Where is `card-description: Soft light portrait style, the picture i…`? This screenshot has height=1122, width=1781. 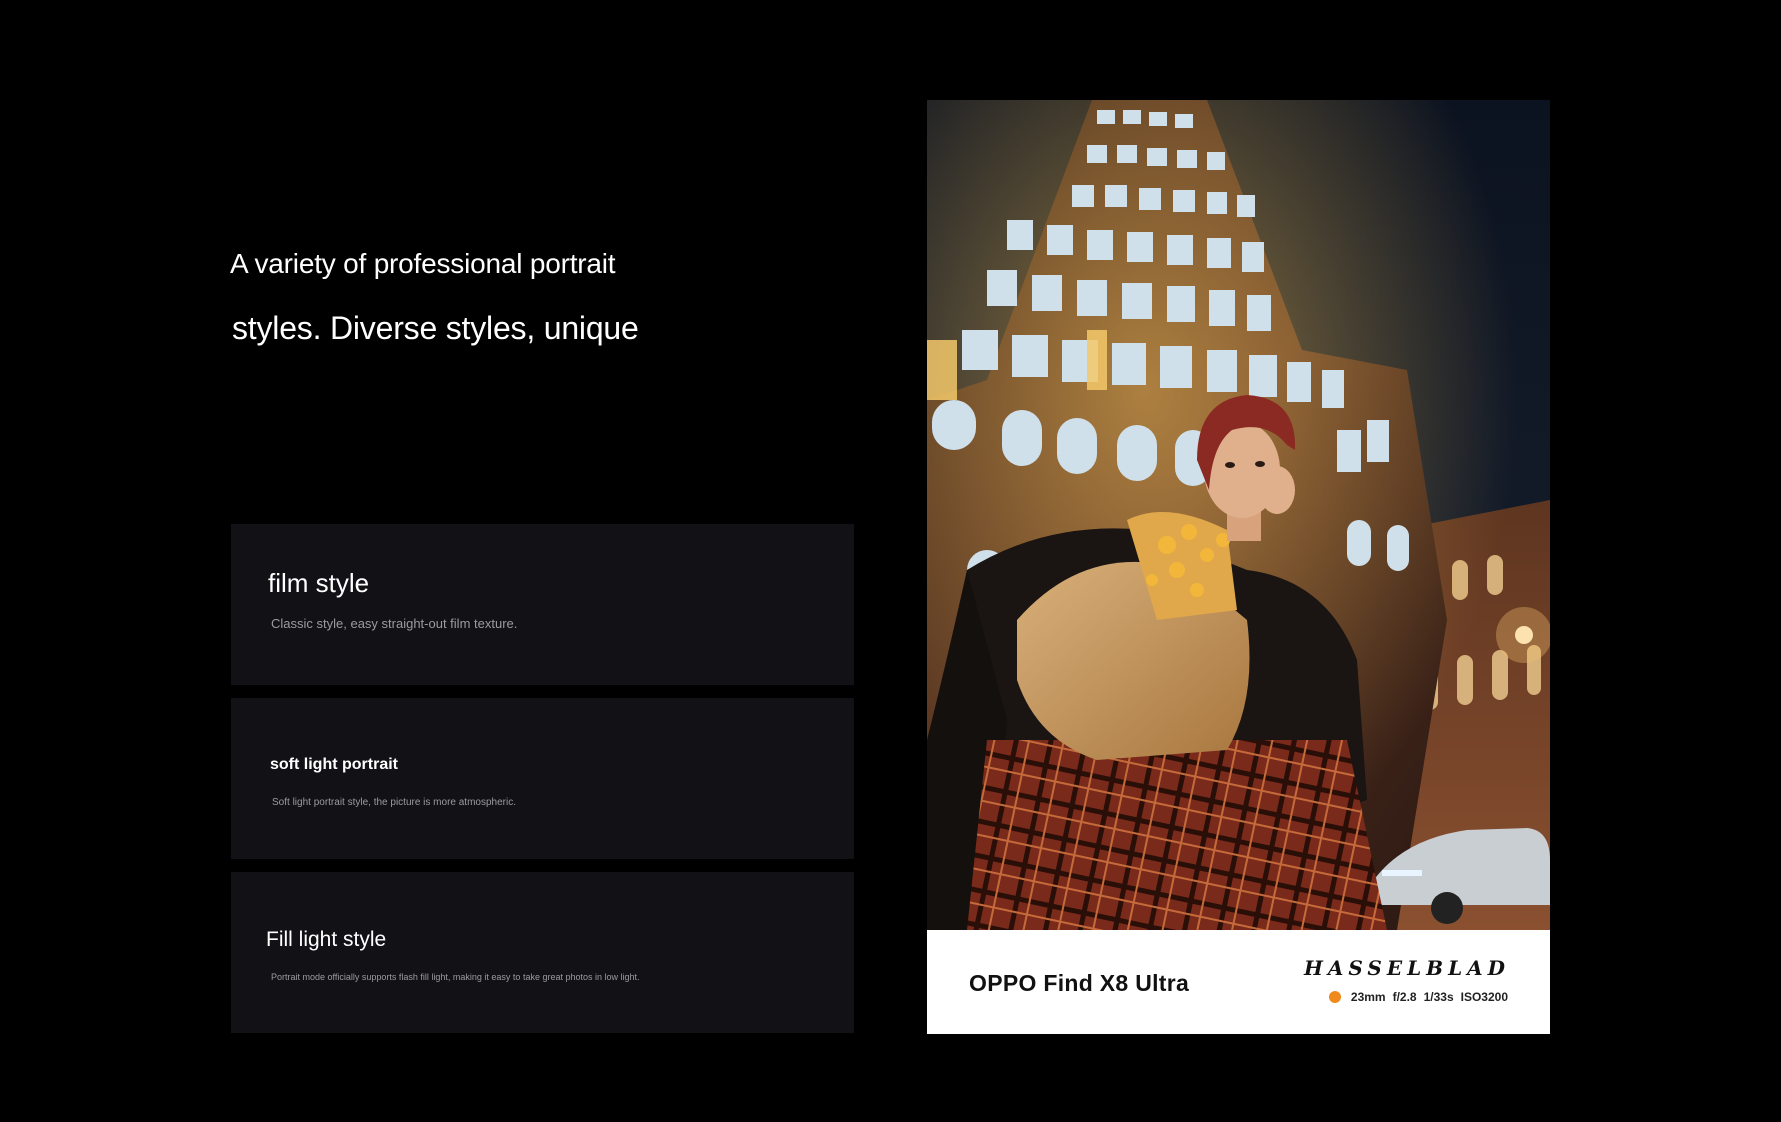
card-description: Soft light portrait style, the picture i… is located at coordinates (394, 802).